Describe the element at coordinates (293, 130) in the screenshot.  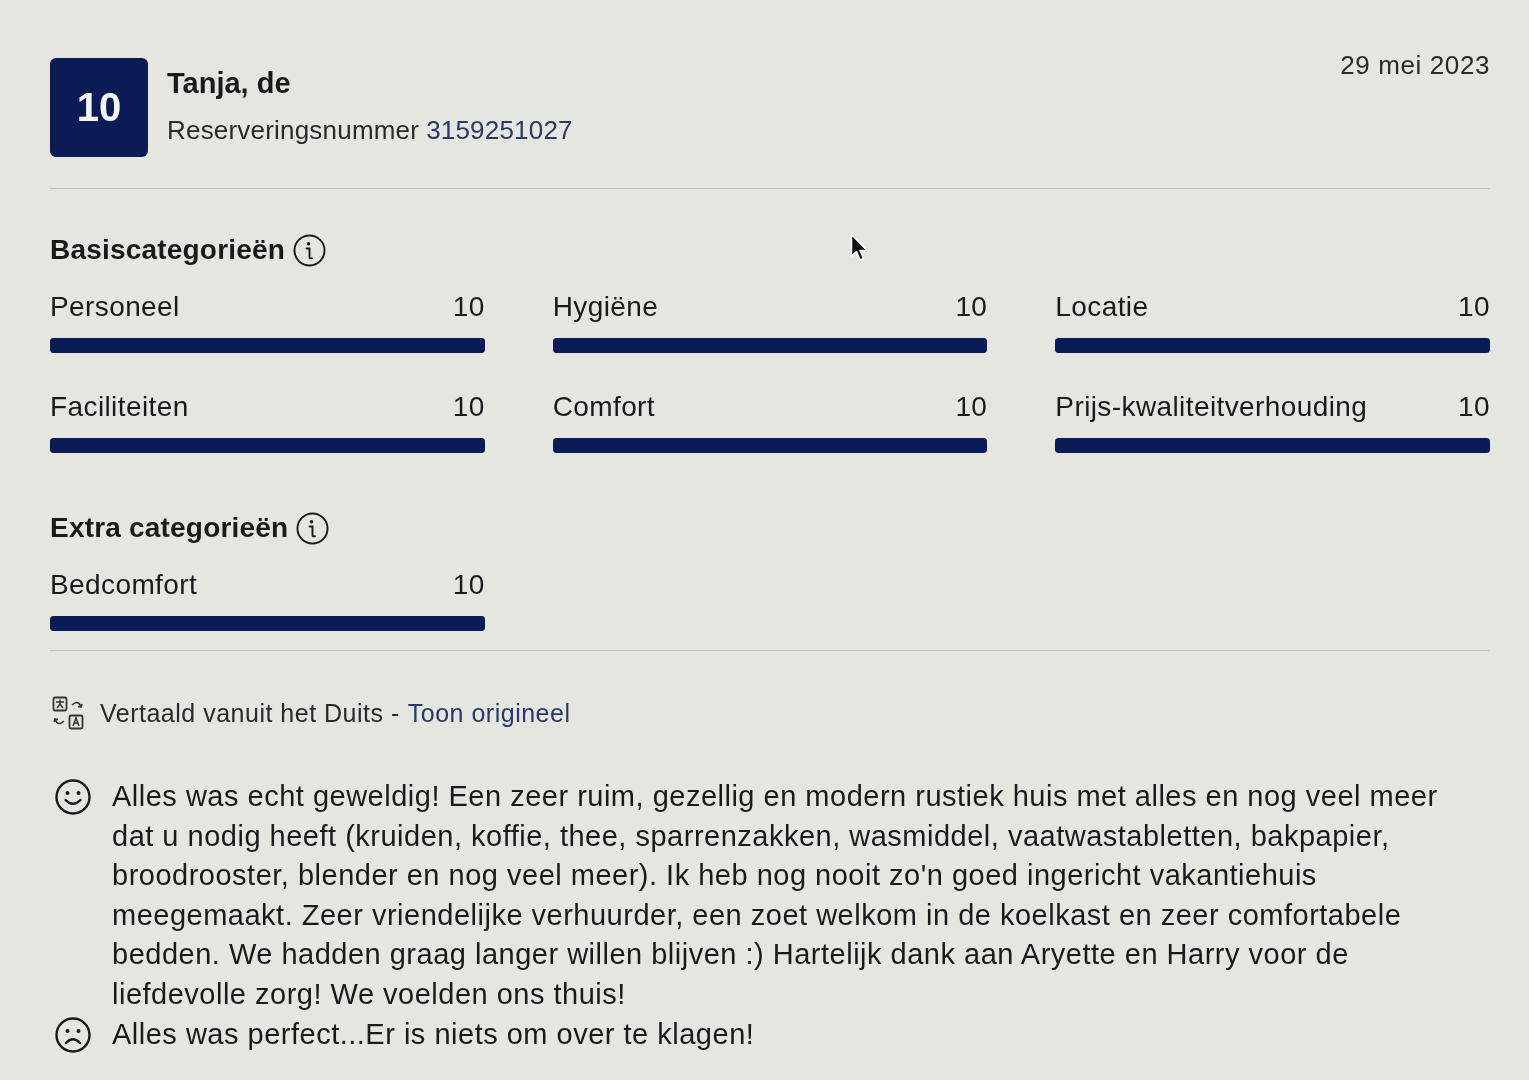
I see `reservation-label: Reserveringsnummer` at that location.